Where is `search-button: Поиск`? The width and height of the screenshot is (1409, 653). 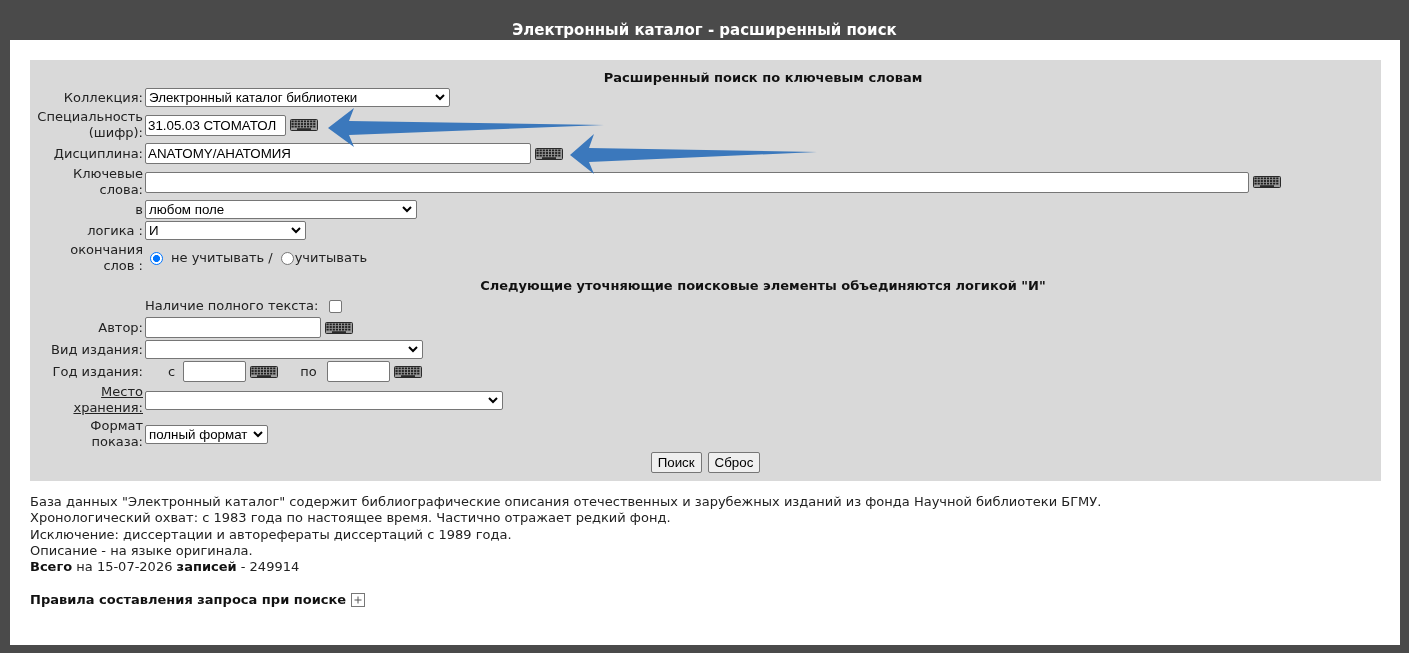 search-button: Поиск is located at coordinates (676, 462).